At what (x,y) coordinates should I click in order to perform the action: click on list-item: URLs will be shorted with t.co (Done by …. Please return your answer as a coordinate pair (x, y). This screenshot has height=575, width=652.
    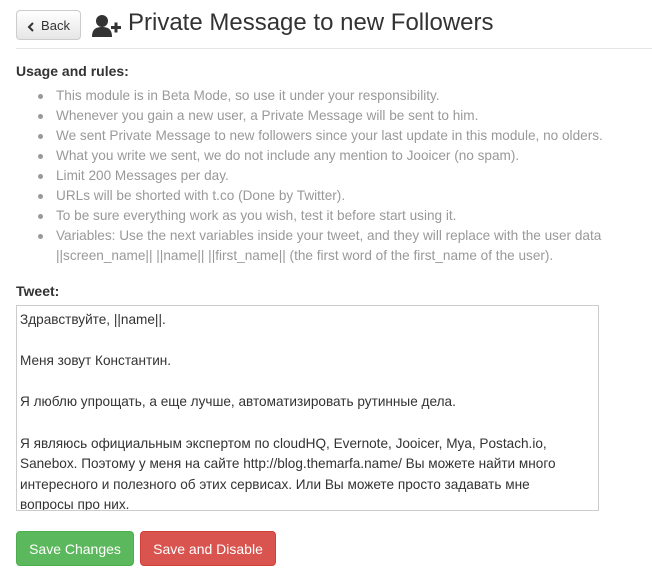
    Looking at the image, I should click on (340, 196).